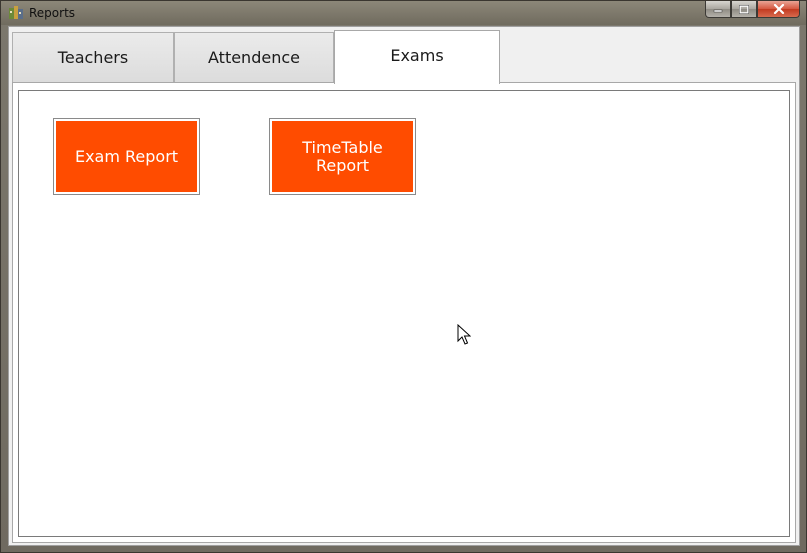  I want to click on title-bar: Reports, so click(403, 13).